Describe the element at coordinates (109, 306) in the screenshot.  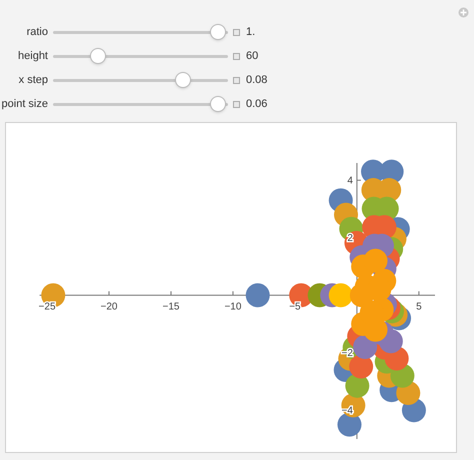
I see `x-tick-label: −20` at that location.